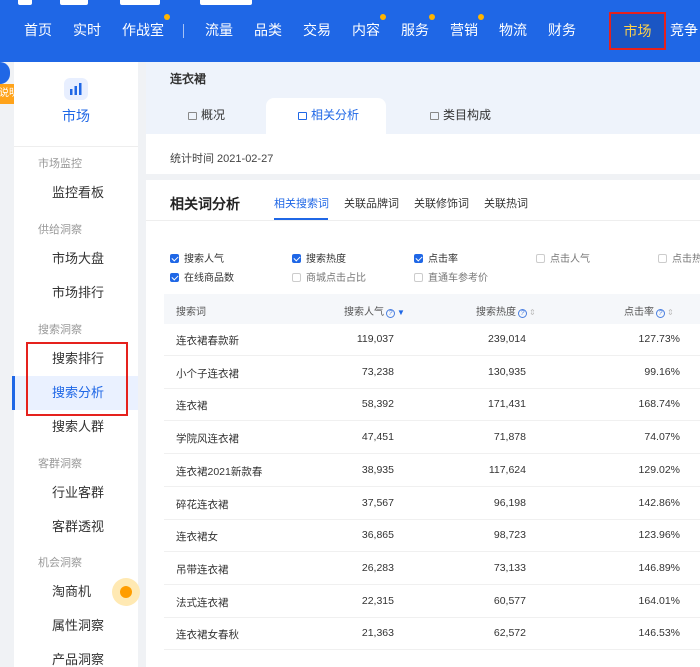  Describe the element at coordinates (188, 79) in the screenshot. I see `keyword-title: 连衣裙` at that location.